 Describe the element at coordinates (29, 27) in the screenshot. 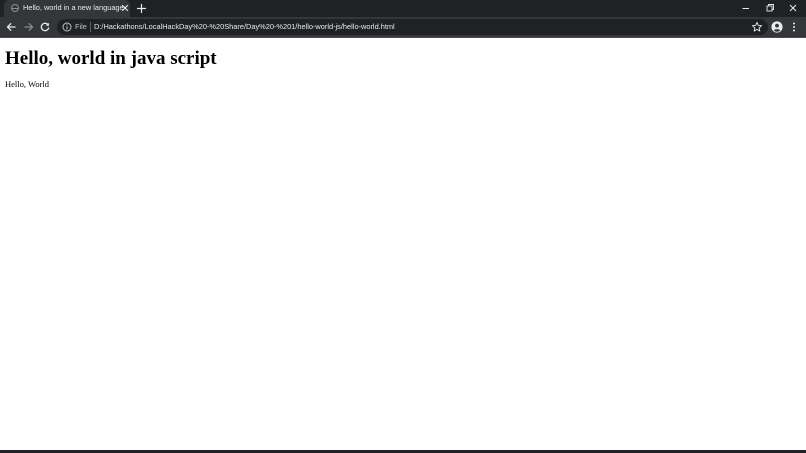

I see `forward-arrow-icon` at that location.